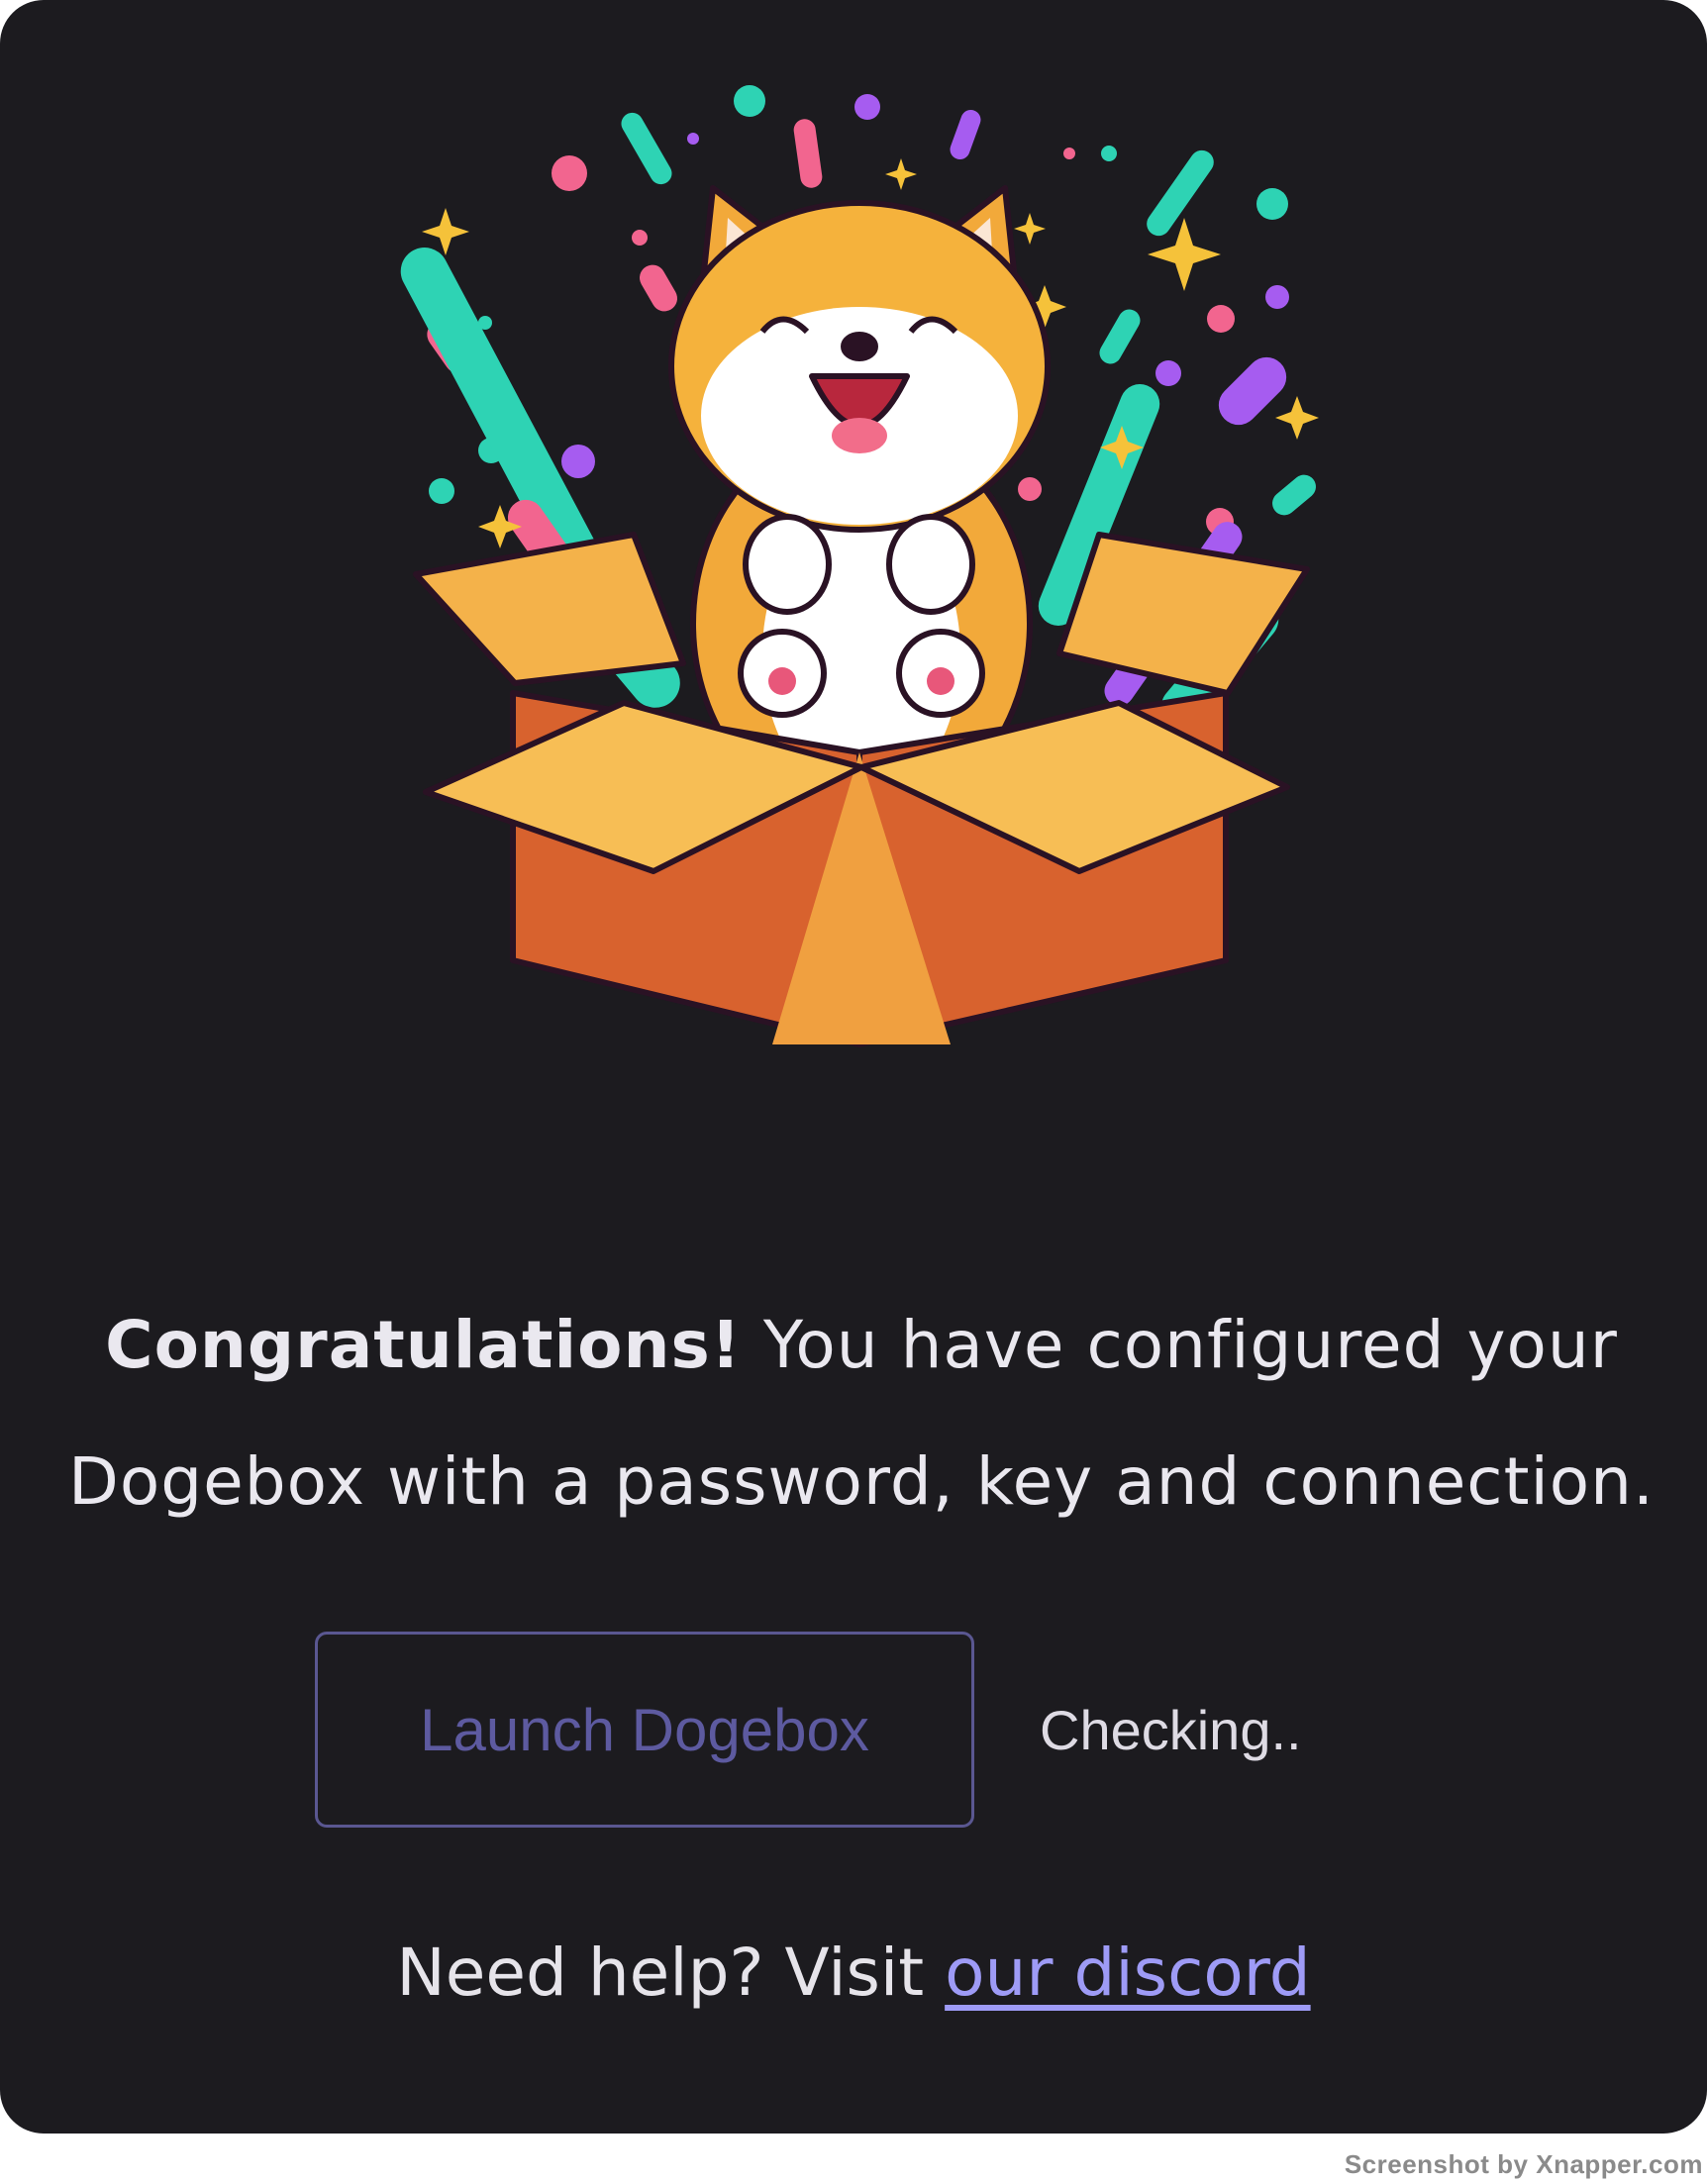 The height and width of the screenshot is (2184, 1707). Describe the element at coordinates (859, 505) in the screenshot. I see `shiba-dog-icon` at that location.